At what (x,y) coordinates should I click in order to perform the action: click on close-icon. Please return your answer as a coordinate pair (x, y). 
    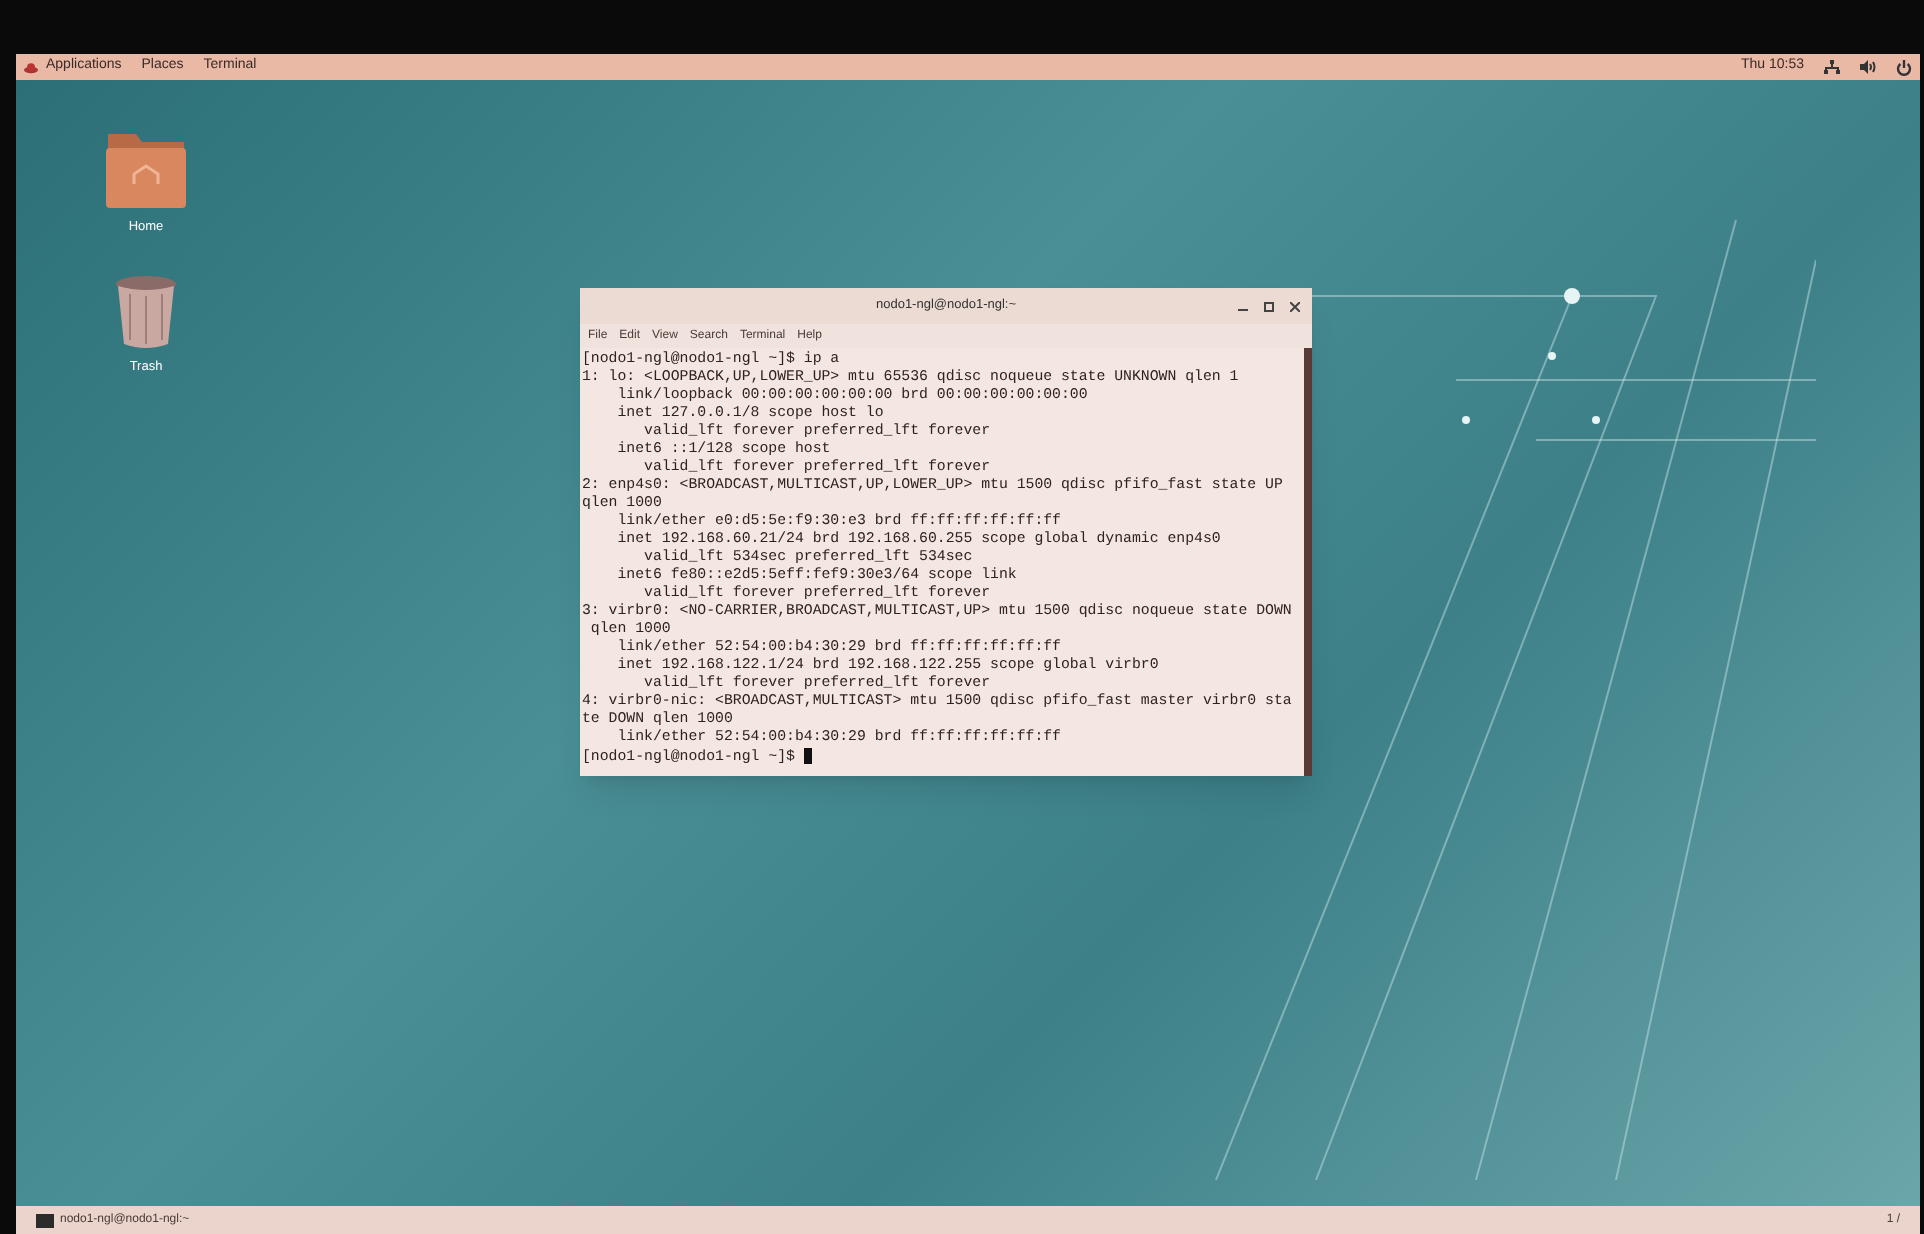
    Looking at the image, I should click on (1295, 306).